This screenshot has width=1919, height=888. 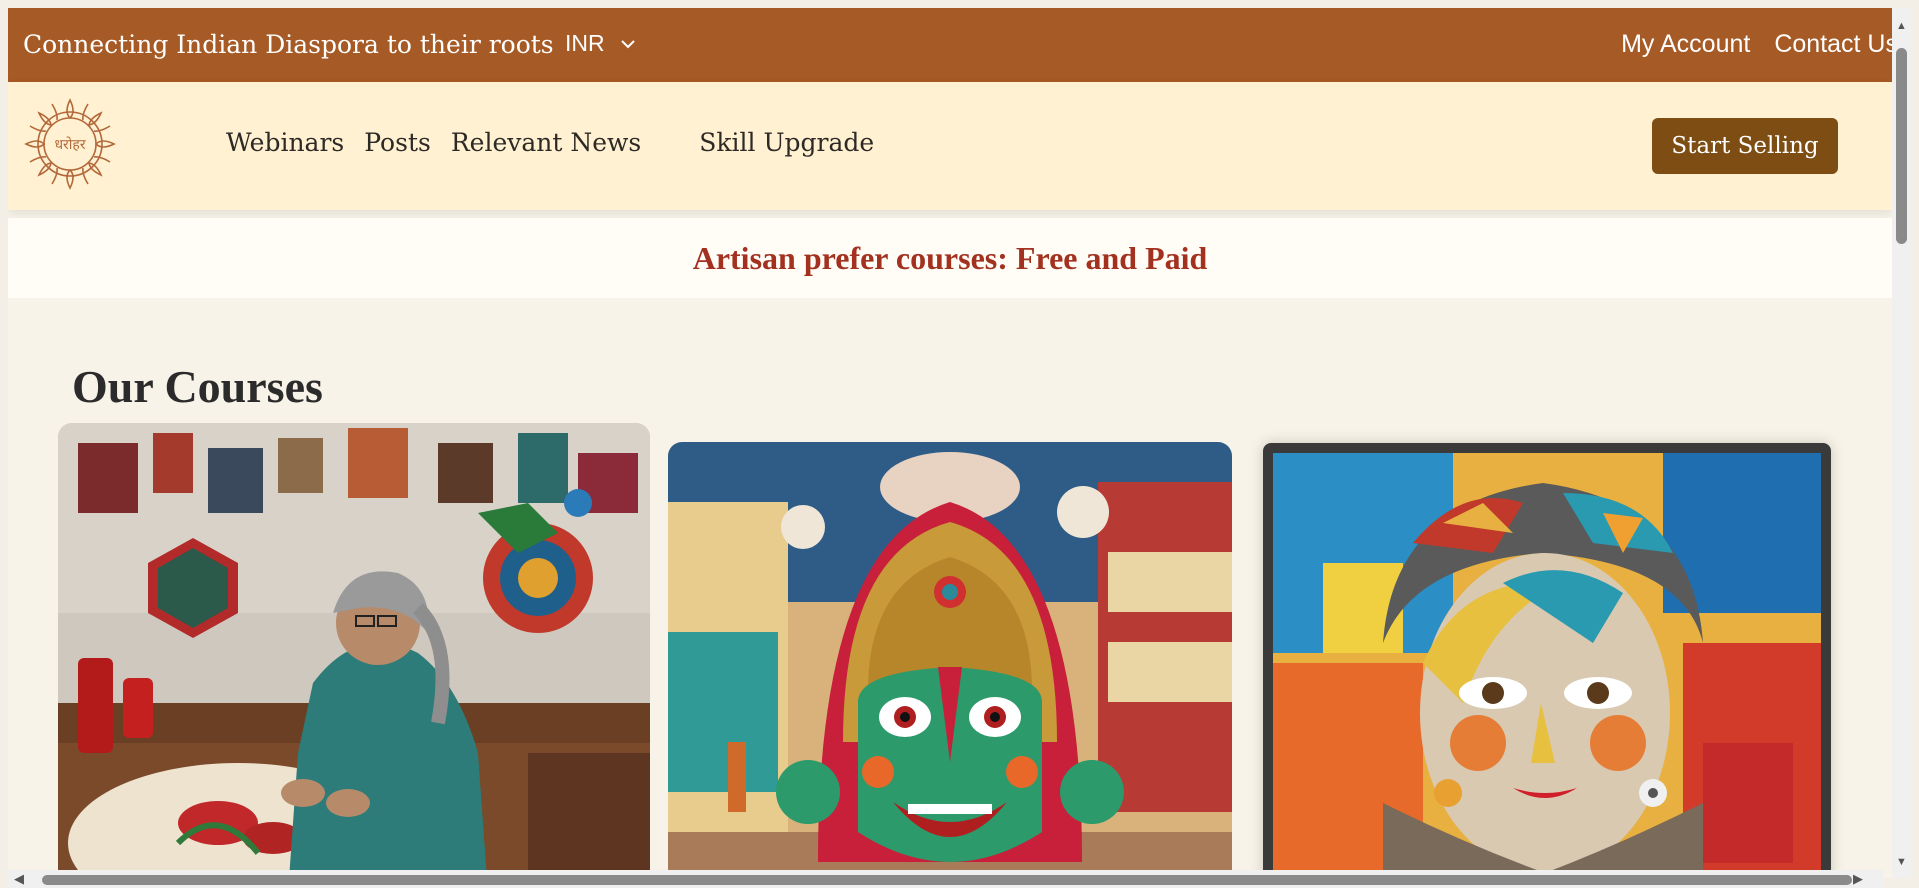 I want to click on nav-item-skill-upgrade: Skill Upgrade, so click(x=786, y=142).